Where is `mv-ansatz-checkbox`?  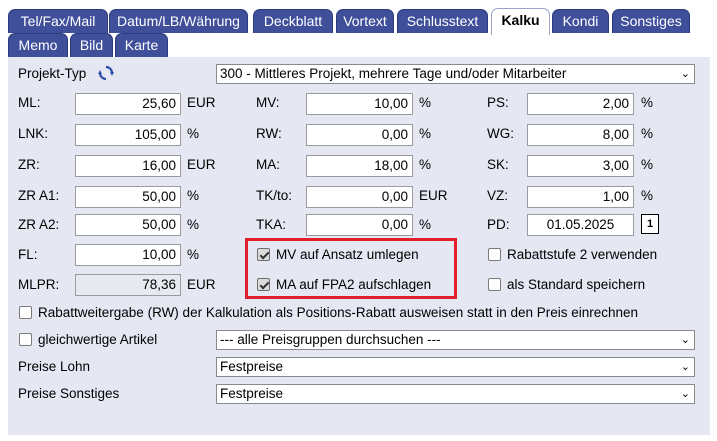 mv-ansatz-checkbox is located at coordinates (263, 254).